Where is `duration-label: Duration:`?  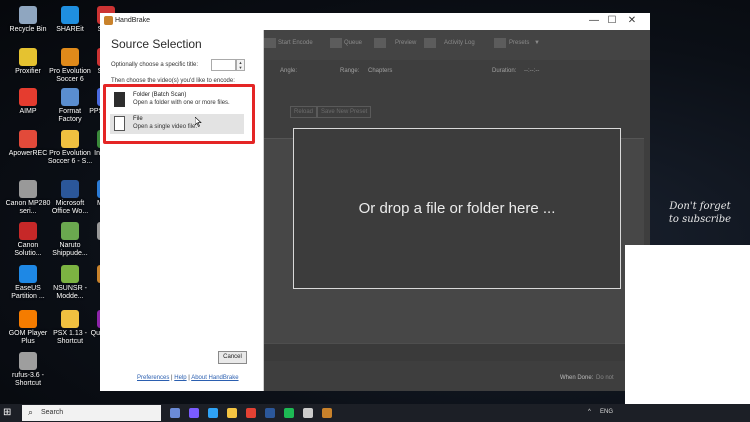
duration-label: Duration: is located at coordinates (504, 71).